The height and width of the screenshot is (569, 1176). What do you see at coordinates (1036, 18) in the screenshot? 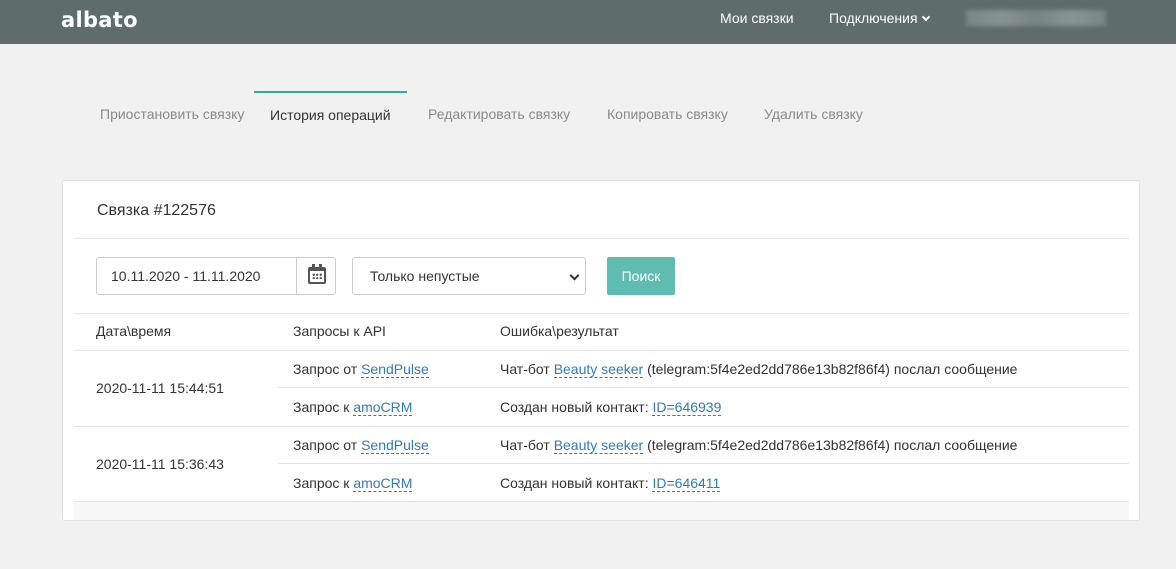
I see `user-account-blurred` at bounding box center [1036, 18].